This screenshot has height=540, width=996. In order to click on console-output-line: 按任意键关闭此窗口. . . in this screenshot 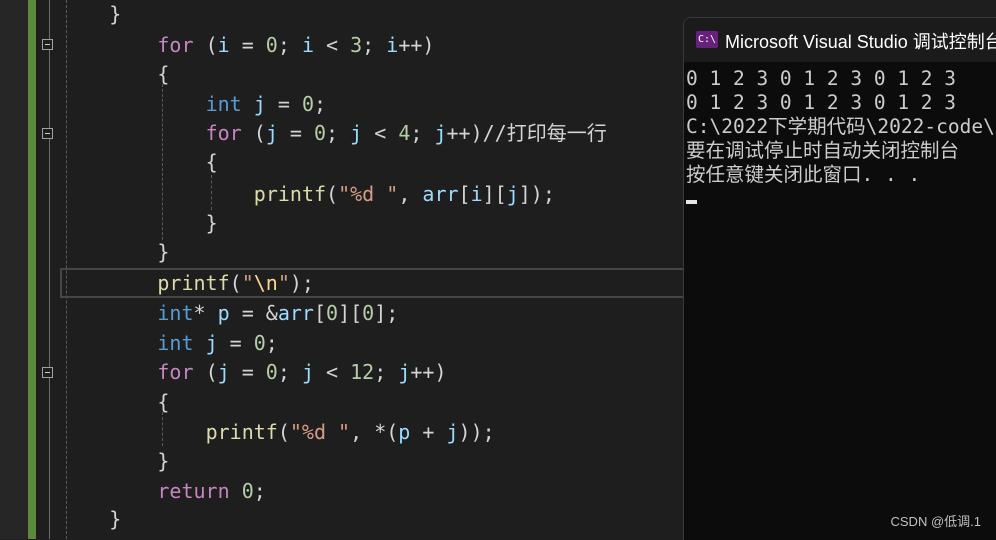, I will do `click(803, 174)`.